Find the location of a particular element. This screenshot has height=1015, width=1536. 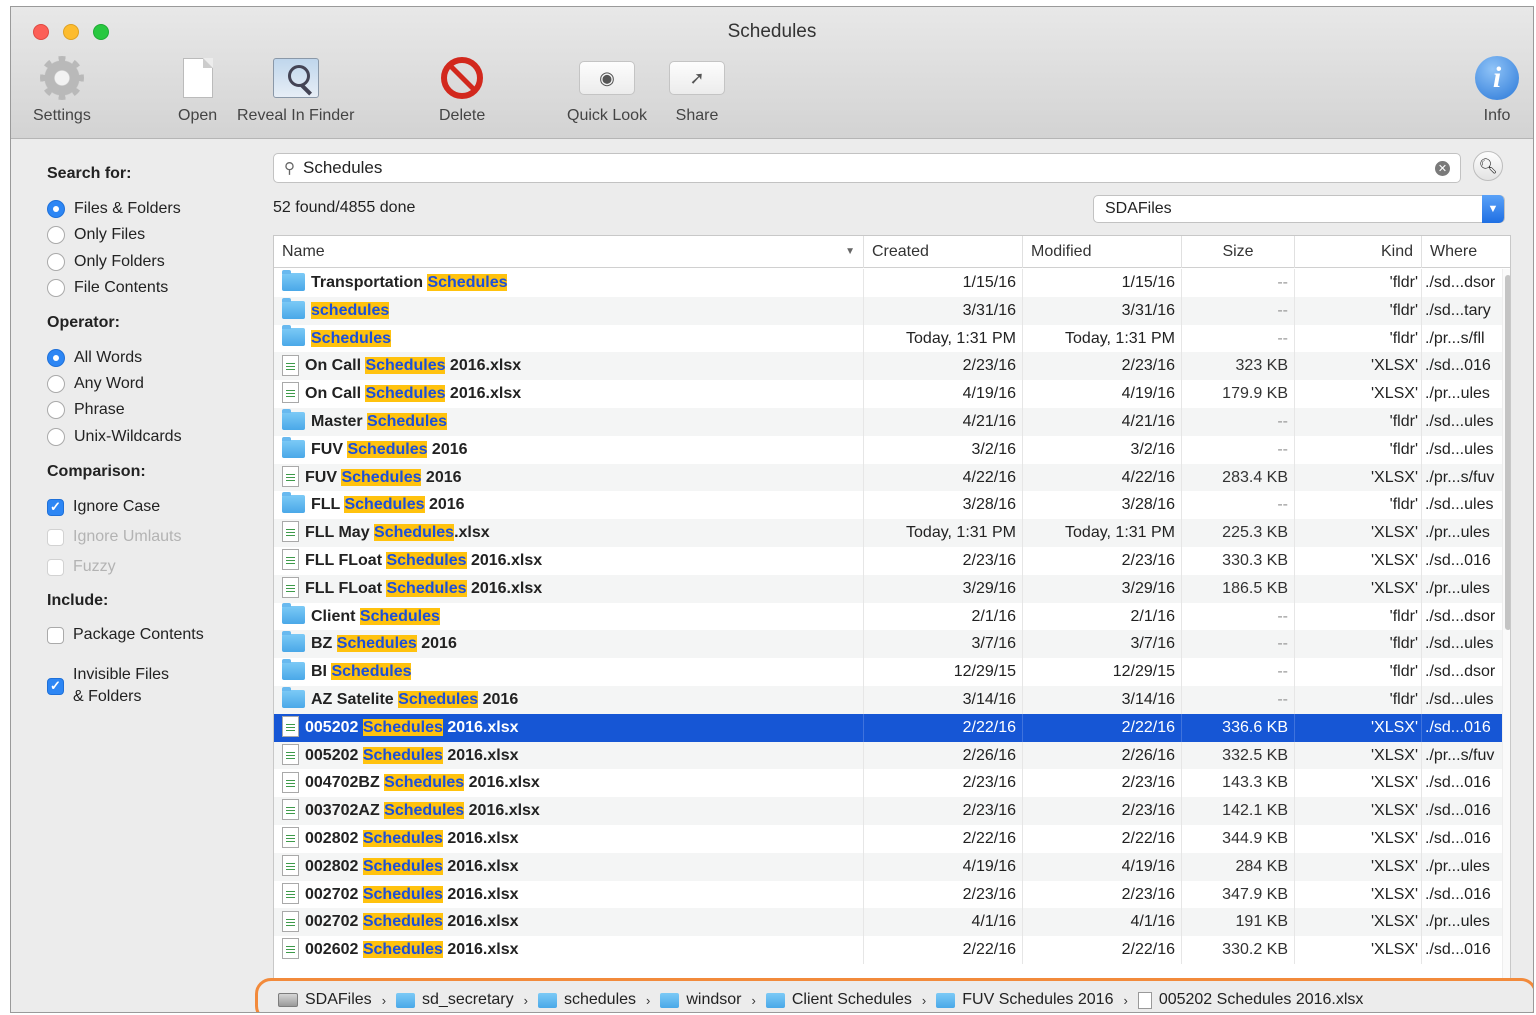

search-for-heading: Search for: is located at coordinates (89, 173).